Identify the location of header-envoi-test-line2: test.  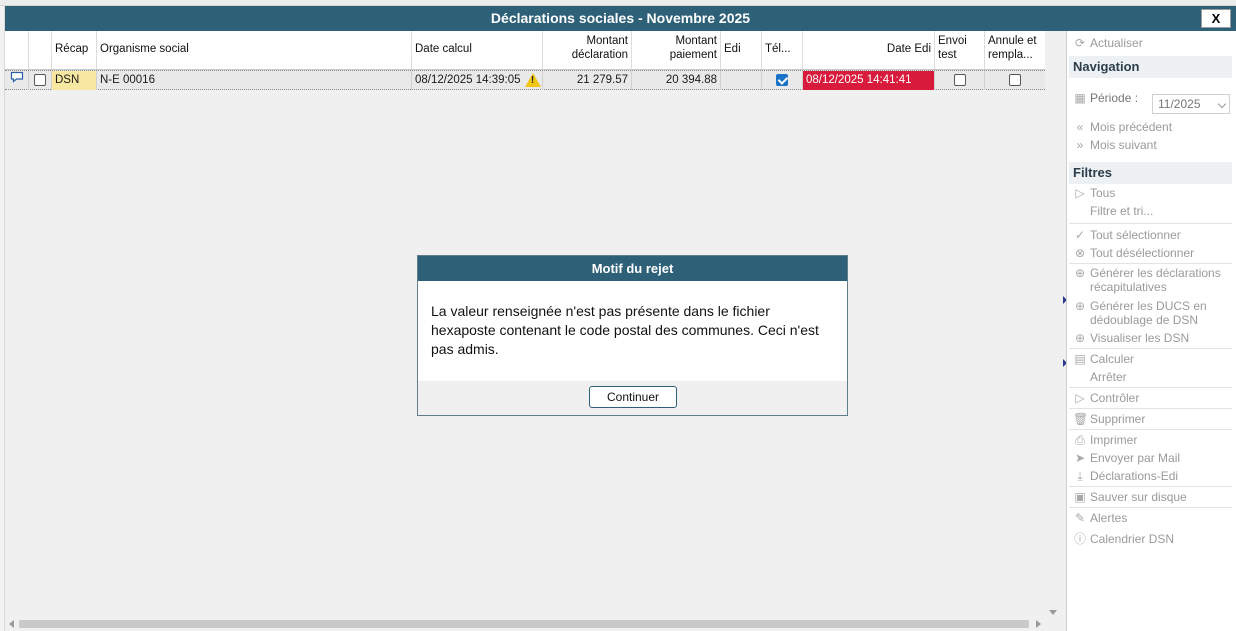
(947, 55).